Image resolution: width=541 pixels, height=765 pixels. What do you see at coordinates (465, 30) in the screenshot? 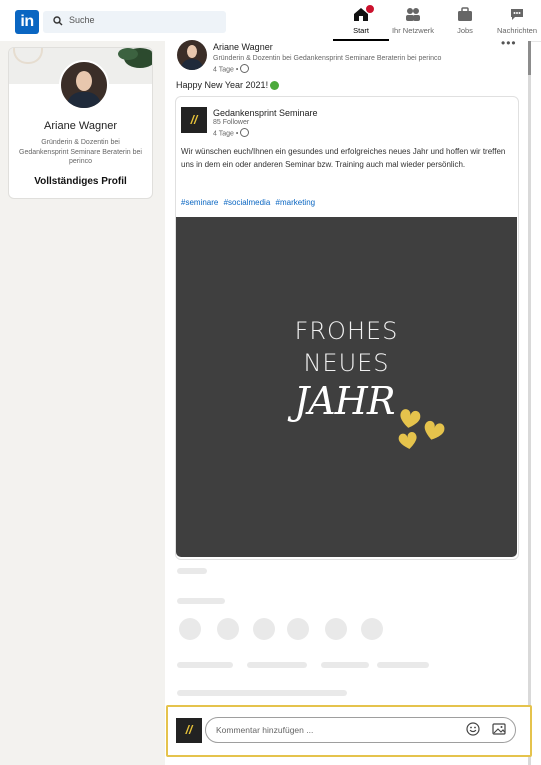
I see `nav-jobs-label: Jobs` at bounding box center [465, 30].